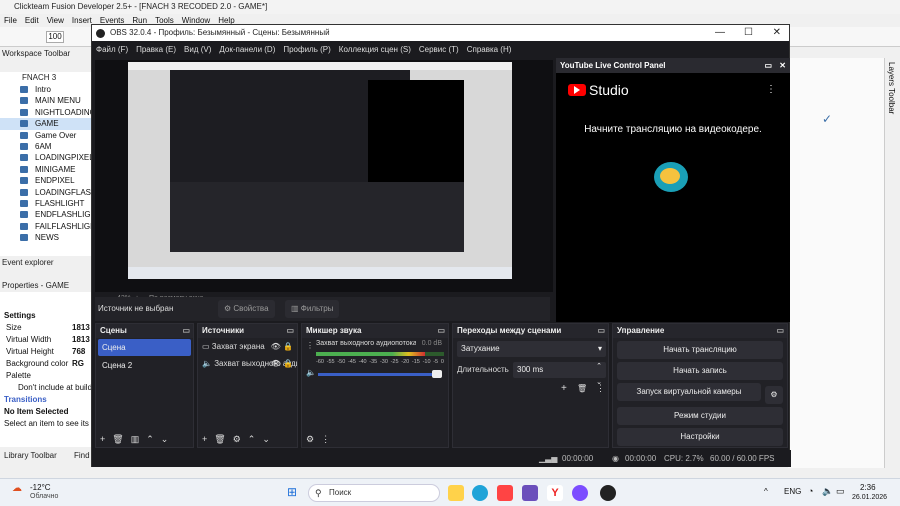  What do you see at coordinates (46, 237) in the screenshot?
I see `tree-item: NEWS` at bounding box center [46, 237].